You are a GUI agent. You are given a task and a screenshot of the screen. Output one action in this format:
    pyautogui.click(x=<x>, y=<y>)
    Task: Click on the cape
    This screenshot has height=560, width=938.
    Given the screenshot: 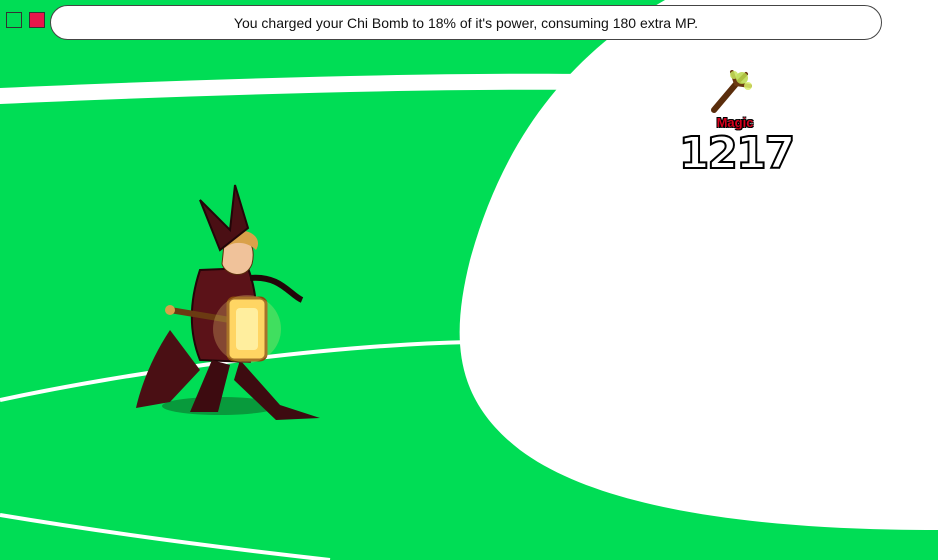 What is the action you would take?
    pyautogui.click(x=168, y=369)
    